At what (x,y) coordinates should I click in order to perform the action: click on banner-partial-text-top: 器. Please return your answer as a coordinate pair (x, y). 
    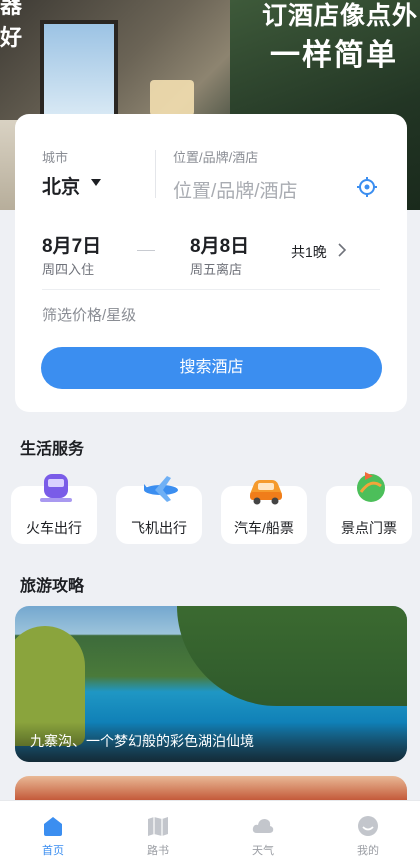
    Looking at the image, I should click on (11, 9).